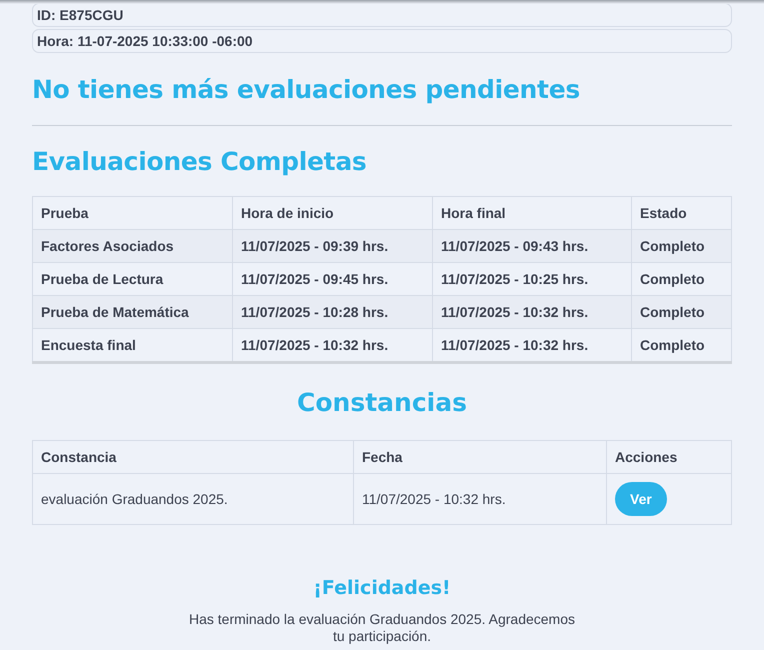 The width and height of the screenshot is (764, 650). What do you see at coordinates (669, 457) in the screenshot?
I see `column-header: Acciones` at bounding box center [669, 457].